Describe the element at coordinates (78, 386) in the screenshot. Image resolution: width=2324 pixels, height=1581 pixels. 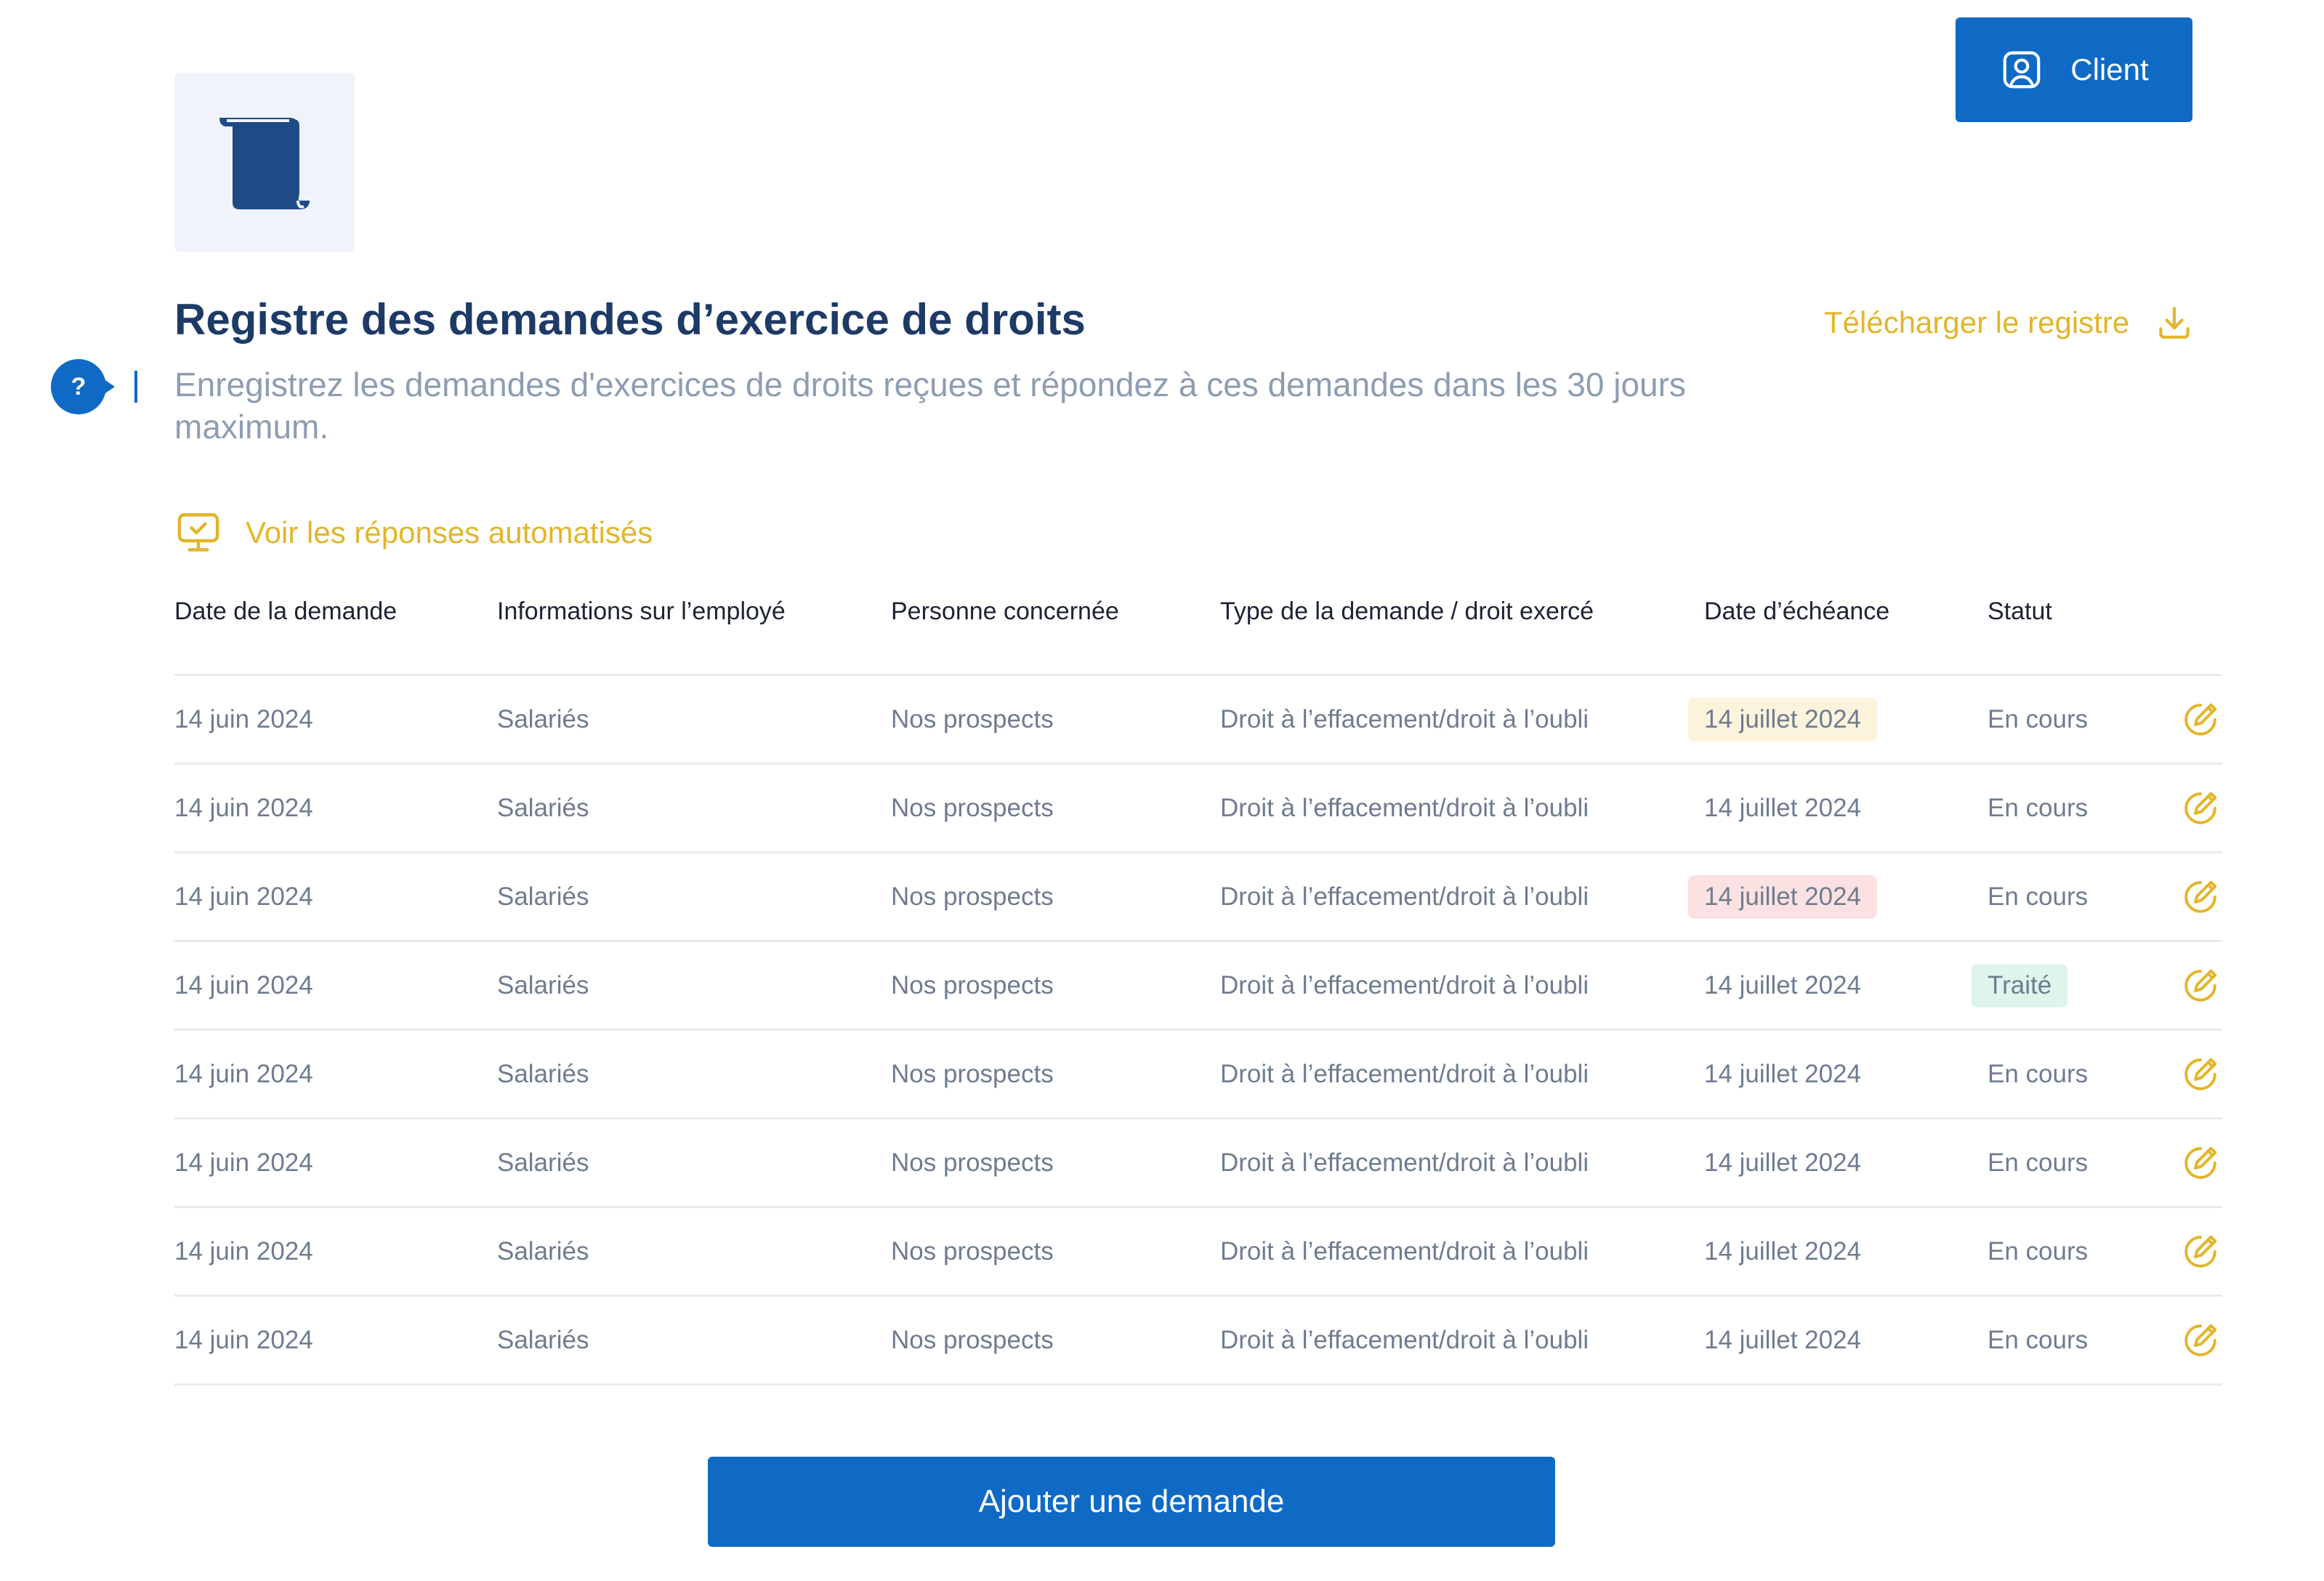
I see `help-icon: ?` at that location.